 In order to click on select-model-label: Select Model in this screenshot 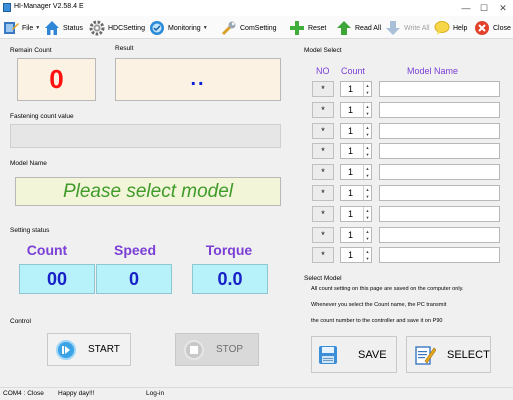, I will do `click(323, 278)`.